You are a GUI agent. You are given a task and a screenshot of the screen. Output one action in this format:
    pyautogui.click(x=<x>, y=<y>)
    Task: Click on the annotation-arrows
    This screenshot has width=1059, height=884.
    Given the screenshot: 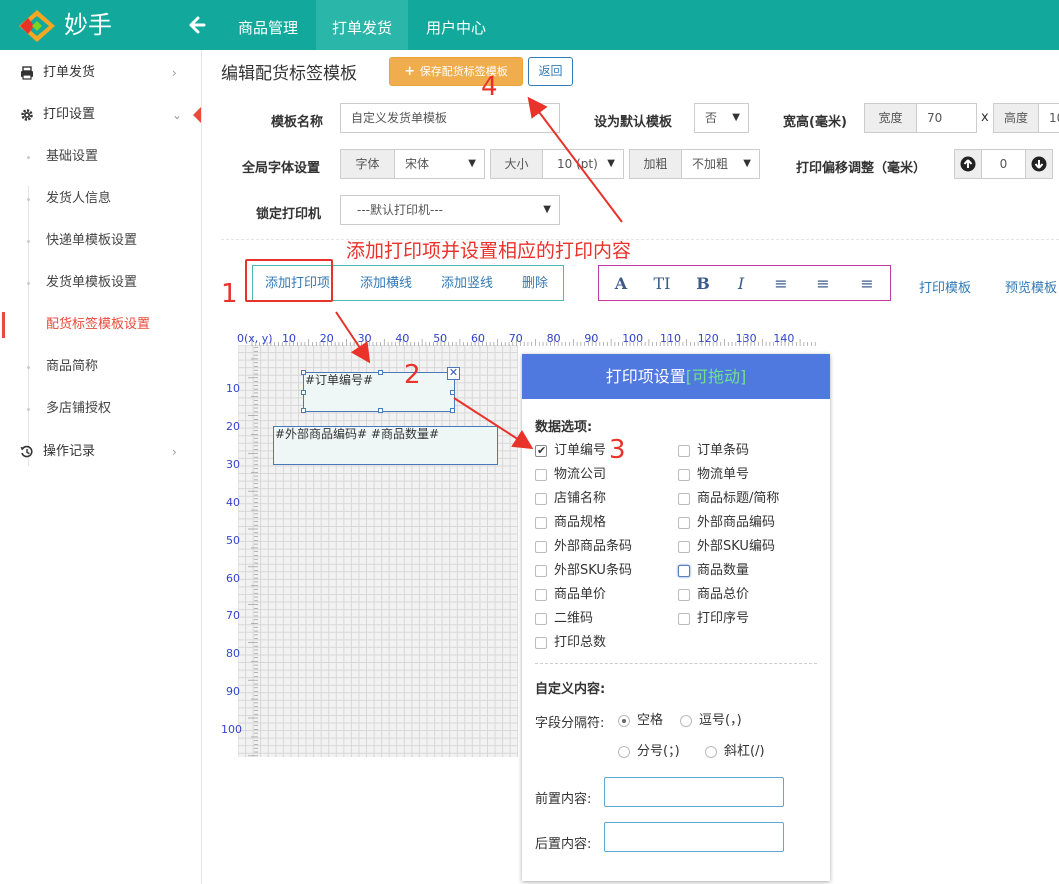 What is the action you would take?
    pyautogui.click(x=479, y=273)
    